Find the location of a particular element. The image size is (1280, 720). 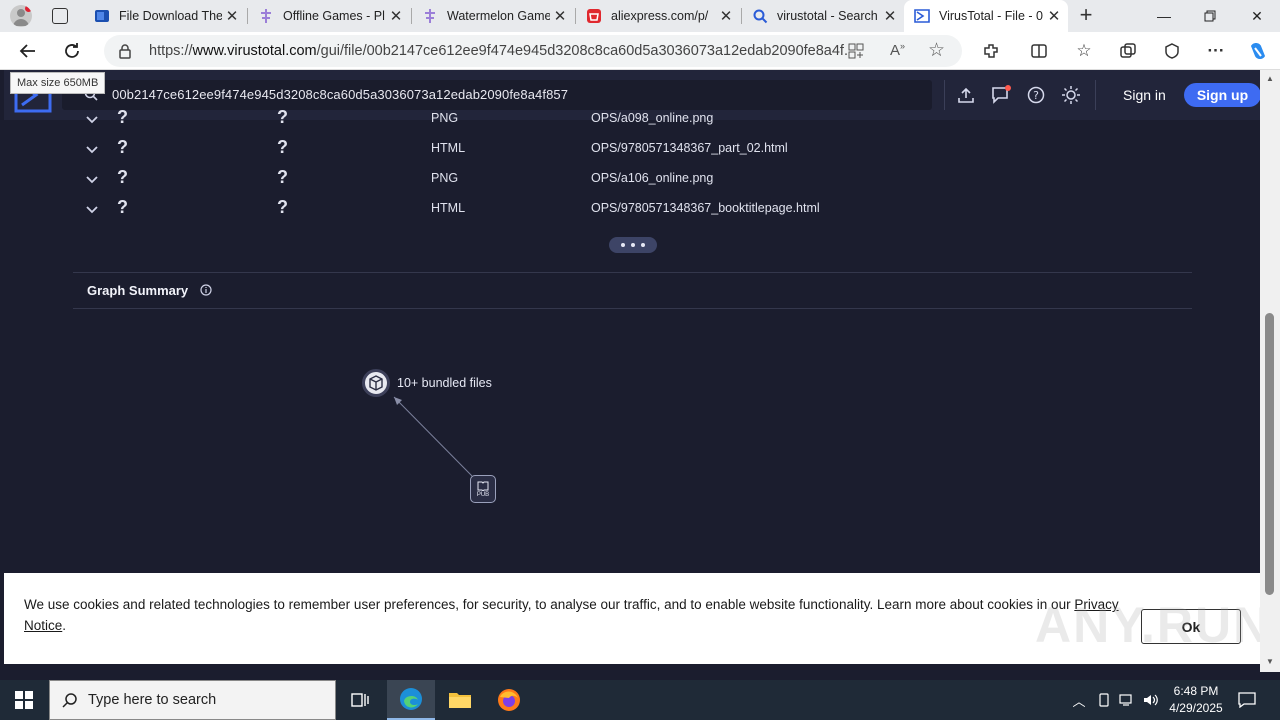

page-scrollbar: ▲ ▼ is located at coordinates (1270, 371).